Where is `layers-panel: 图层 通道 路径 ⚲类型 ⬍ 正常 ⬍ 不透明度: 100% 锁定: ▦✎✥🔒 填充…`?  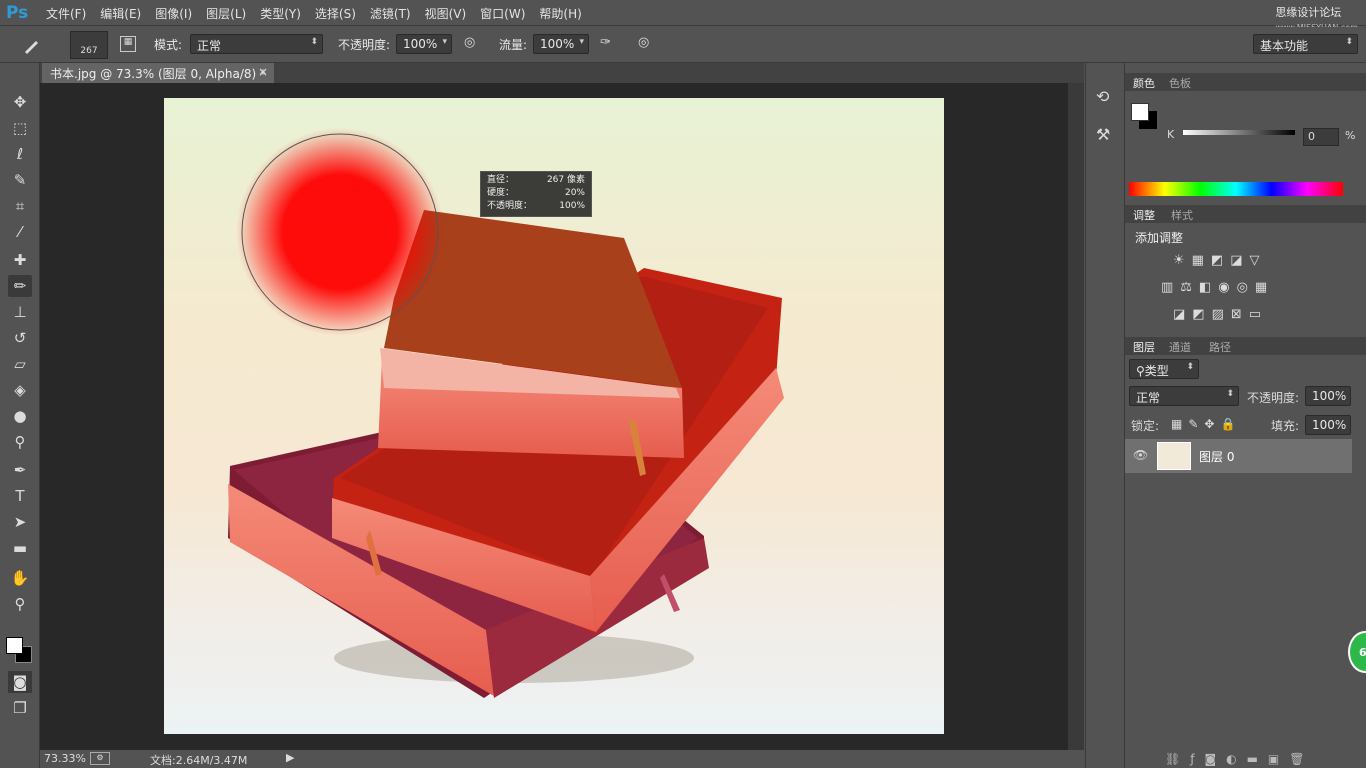 layers-panel: 图层 通道 路径 ⚲类型 ⬍ 正常 ⬍ 不透明度: 100% 锁定: ▦✎✥🔒 填充… is located at coordinates (1245, 552).